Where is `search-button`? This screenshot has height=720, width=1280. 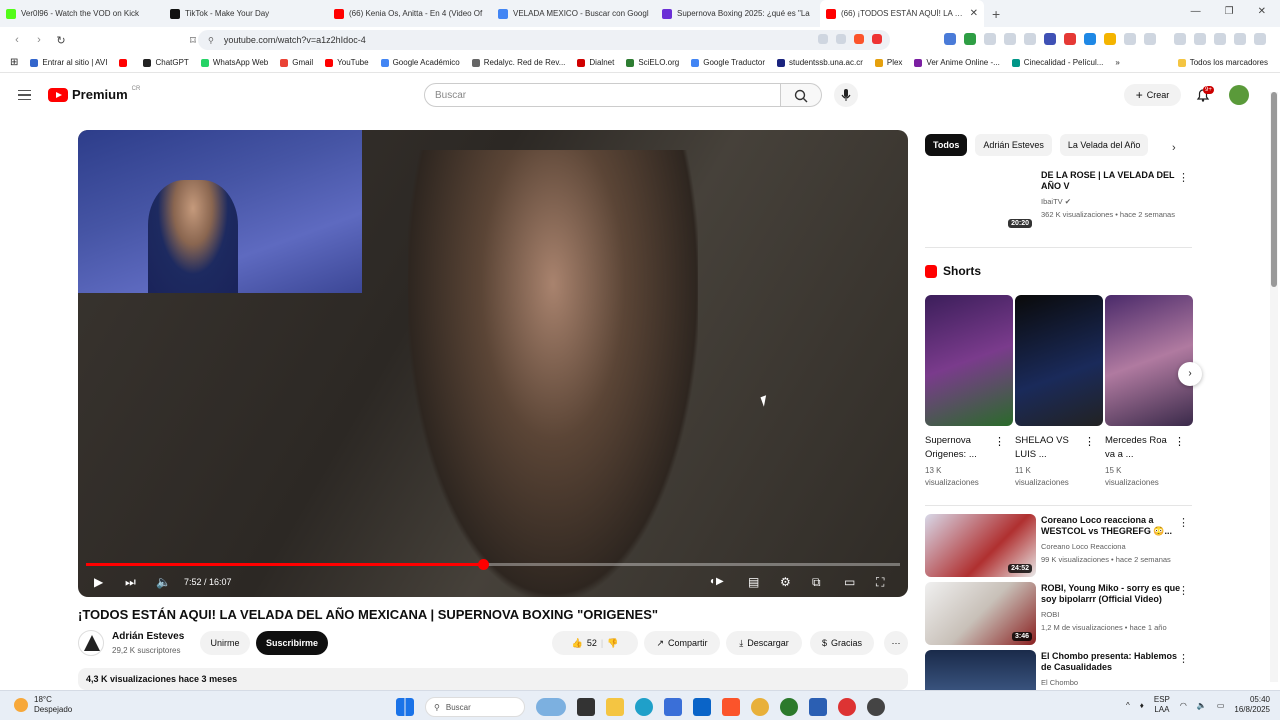 search-button is located at coordinates (801, 95).